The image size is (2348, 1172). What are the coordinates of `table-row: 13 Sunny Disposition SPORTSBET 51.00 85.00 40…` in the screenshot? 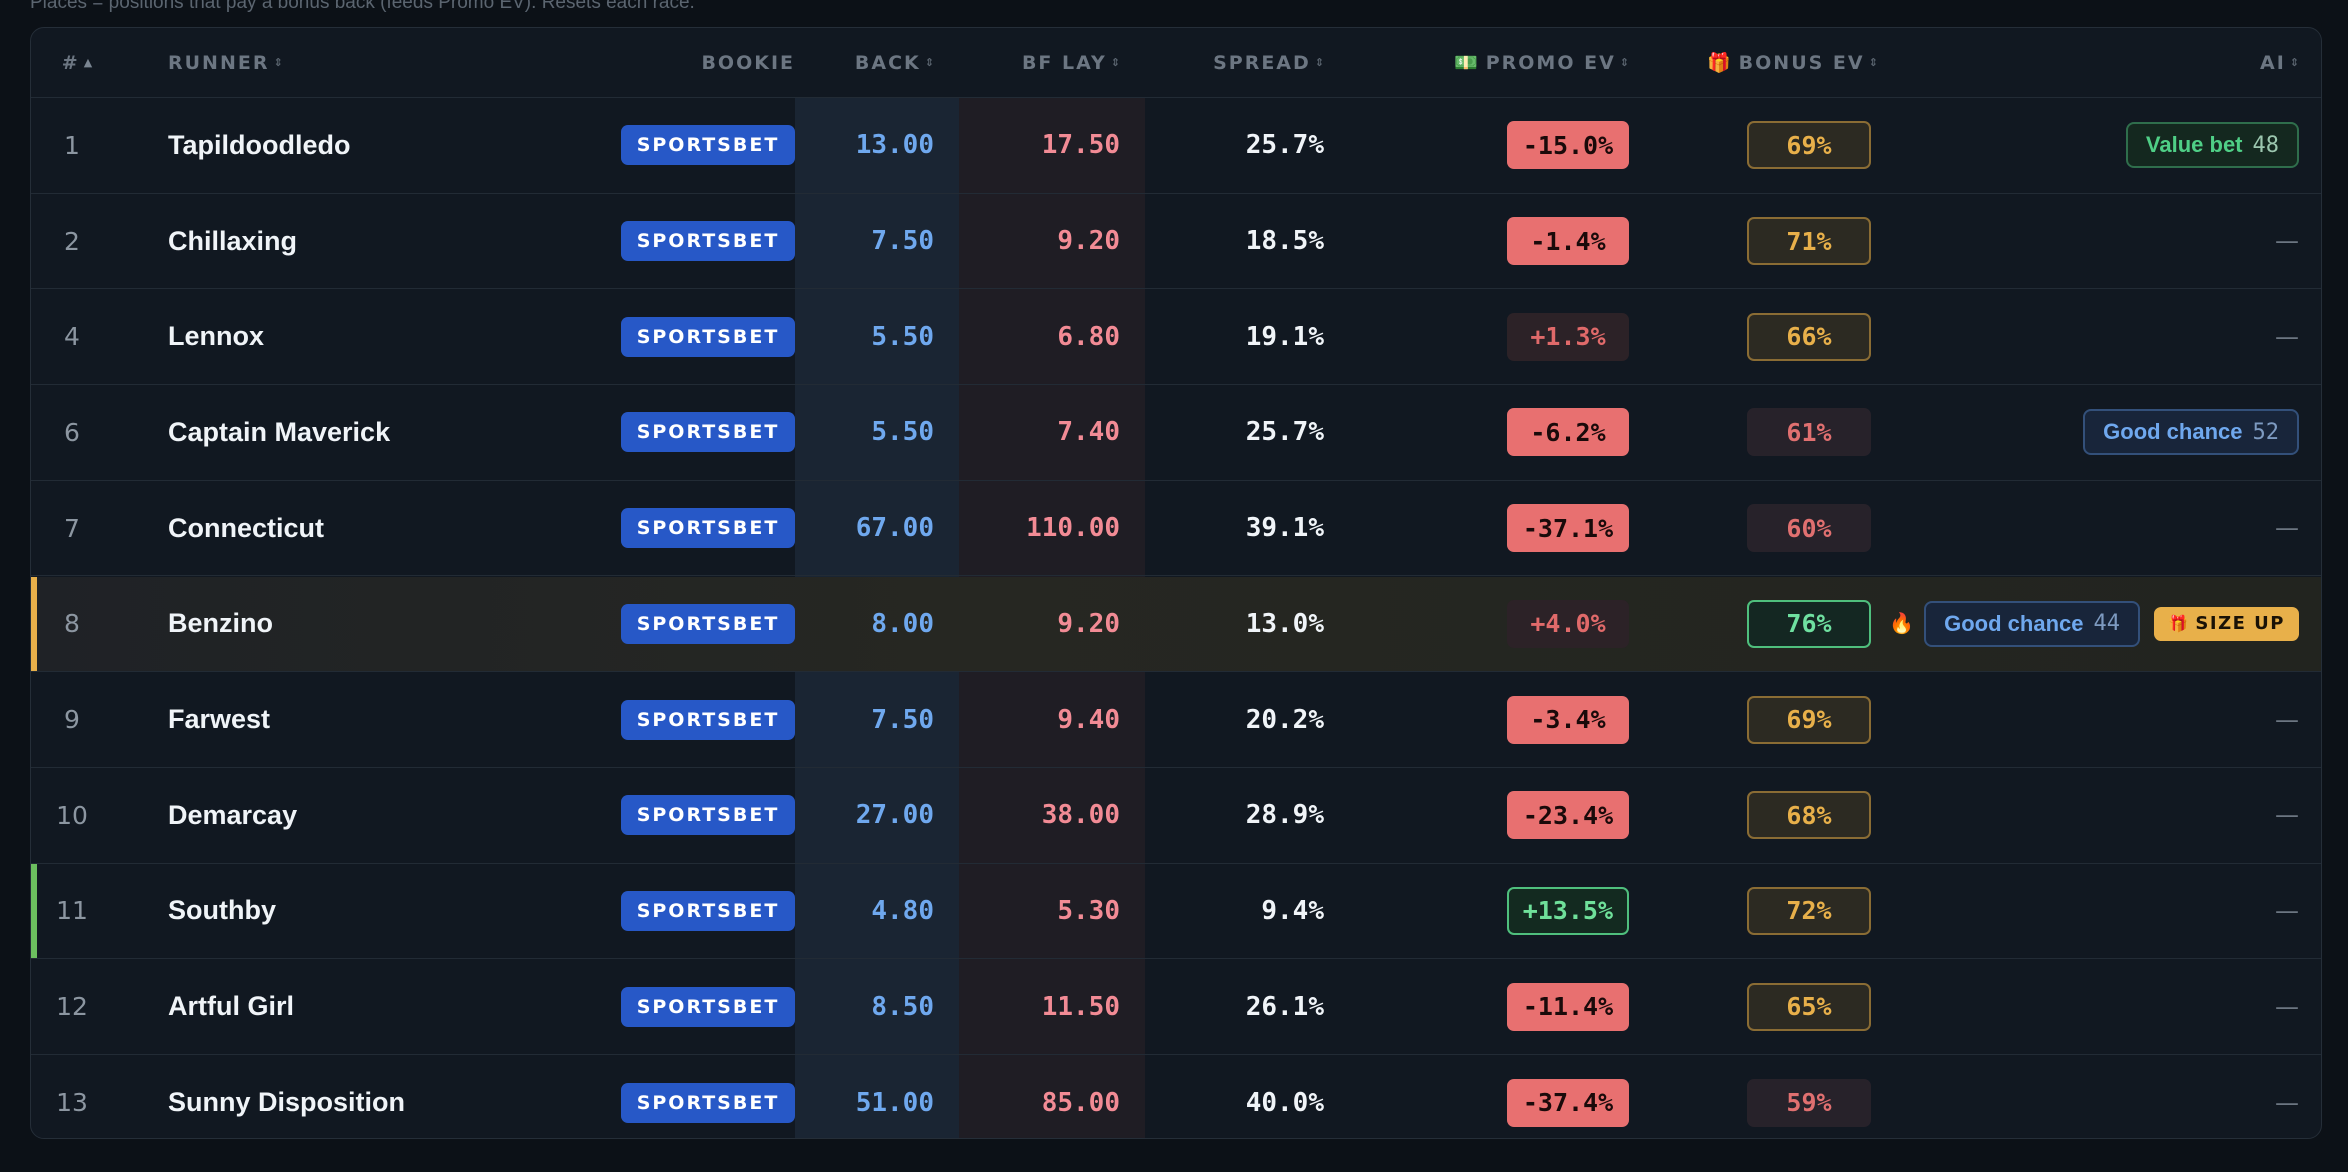 It's located at (1176, 1096).